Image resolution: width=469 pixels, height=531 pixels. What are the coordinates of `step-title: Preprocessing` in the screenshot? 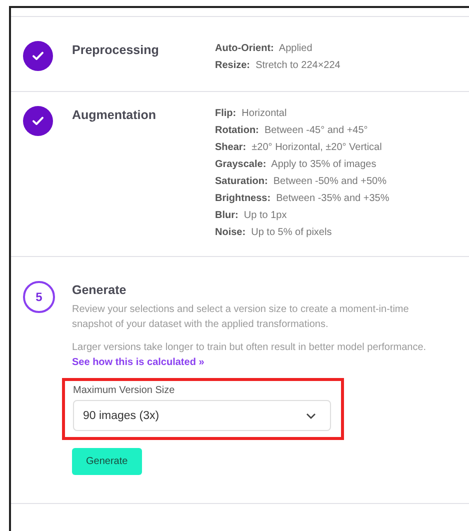 It's located at (116, 50).